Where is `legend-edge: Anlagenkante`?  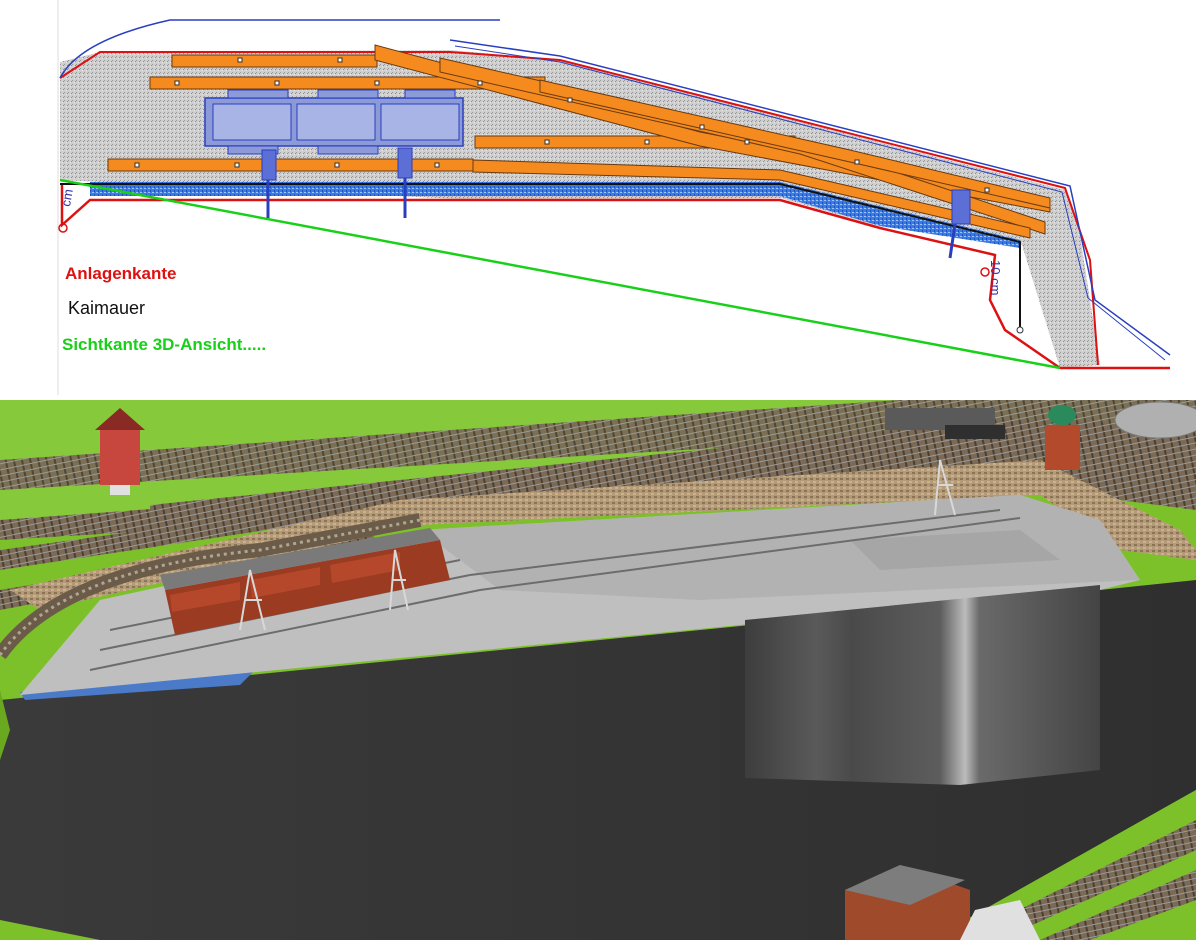
legend-edge: Anlagenkante is located at coordinates (121, 273).